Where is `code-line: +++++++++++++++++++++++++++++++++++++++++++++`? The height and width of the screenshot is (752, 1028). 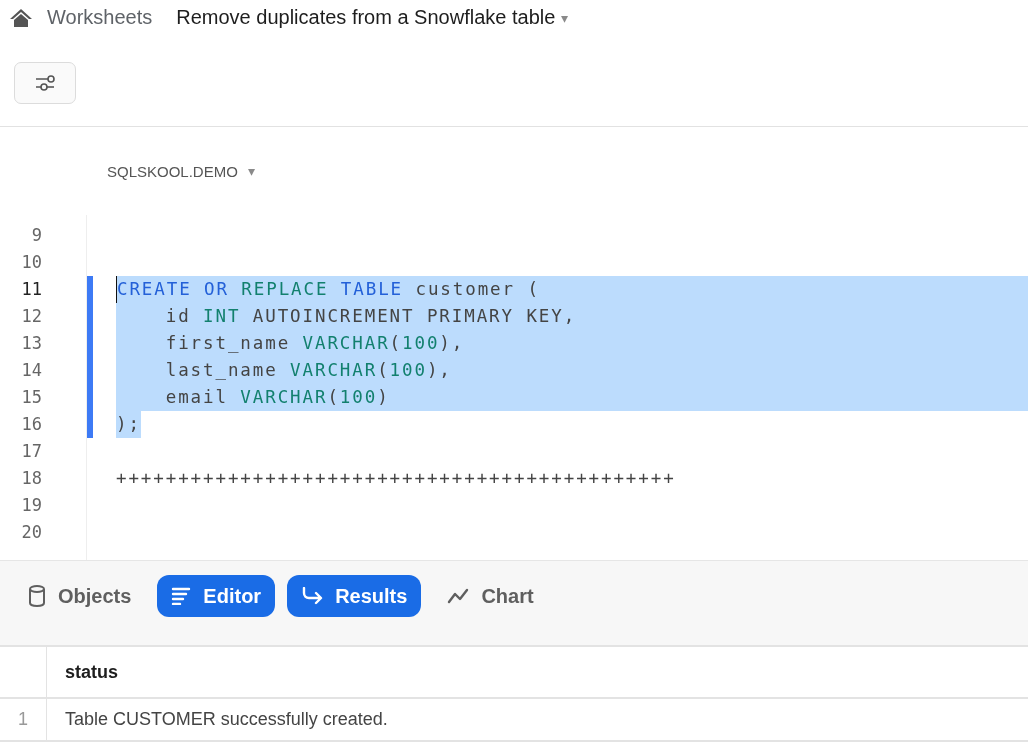
code-line: +++++++++++++++++++++++++++++++++++++++++++++ is located at coordinates (396, 478).